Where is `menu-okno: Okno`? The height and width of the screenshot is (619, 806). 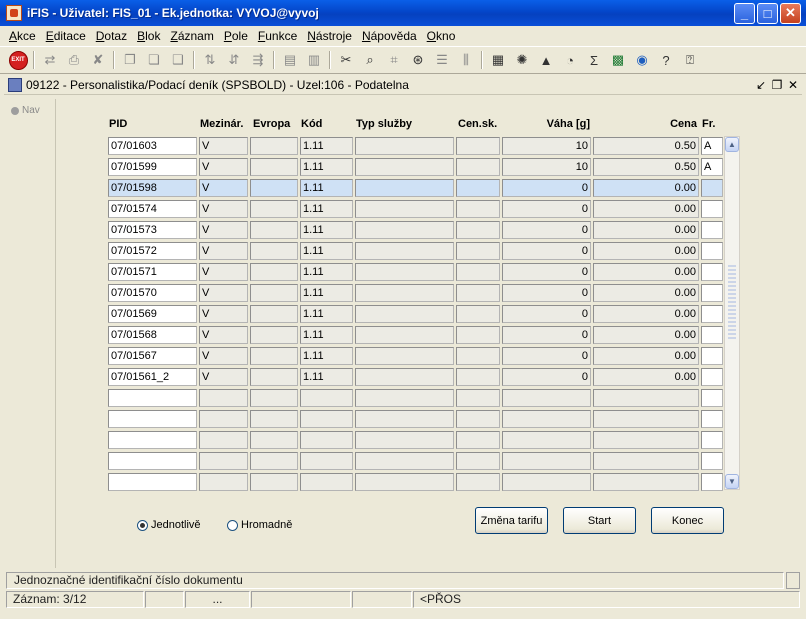
menu-okno: Okno is located at coordinates (441, 36).